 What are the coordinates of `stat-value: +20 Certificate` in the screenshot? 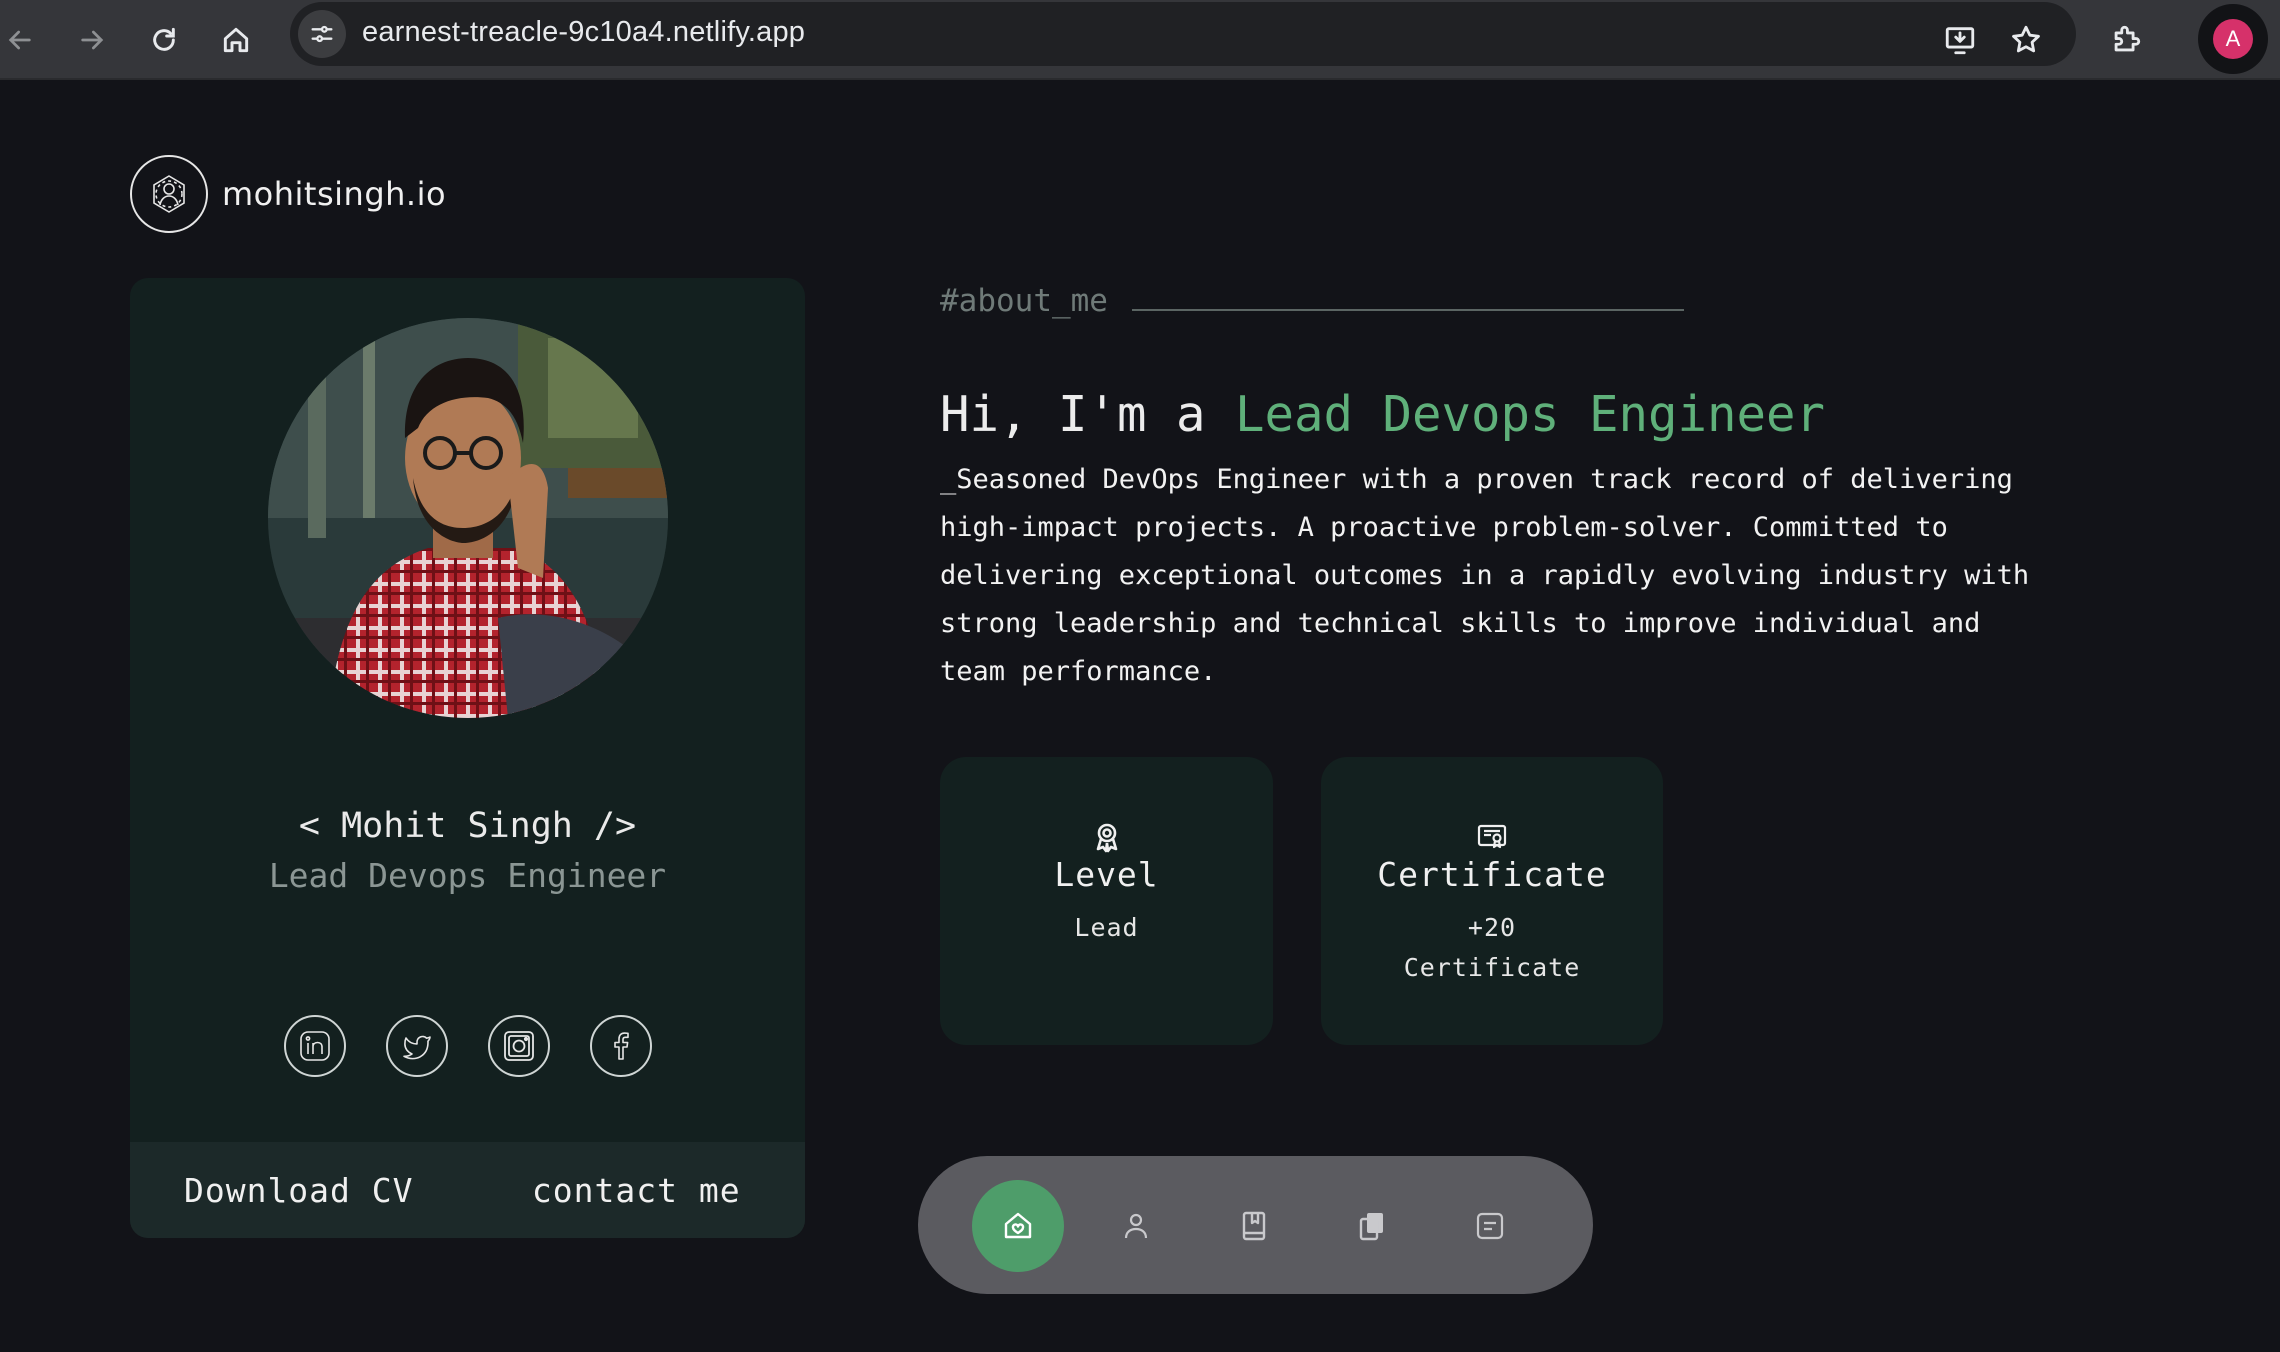 It's located at (1492, 947).